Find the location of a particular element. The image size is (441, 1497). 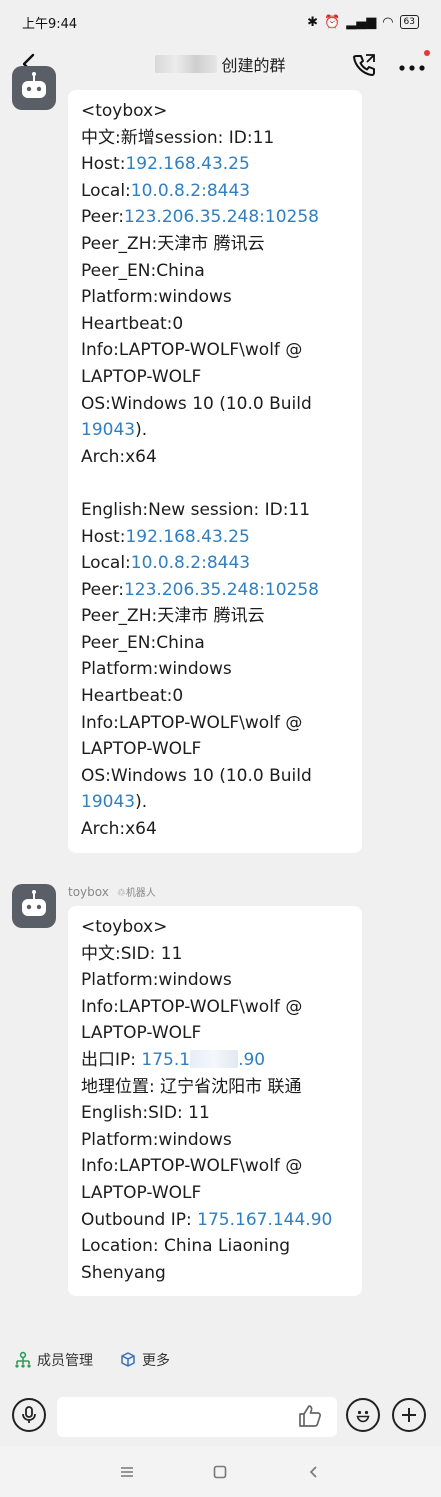

message-line is located at coordinates (215, 483).